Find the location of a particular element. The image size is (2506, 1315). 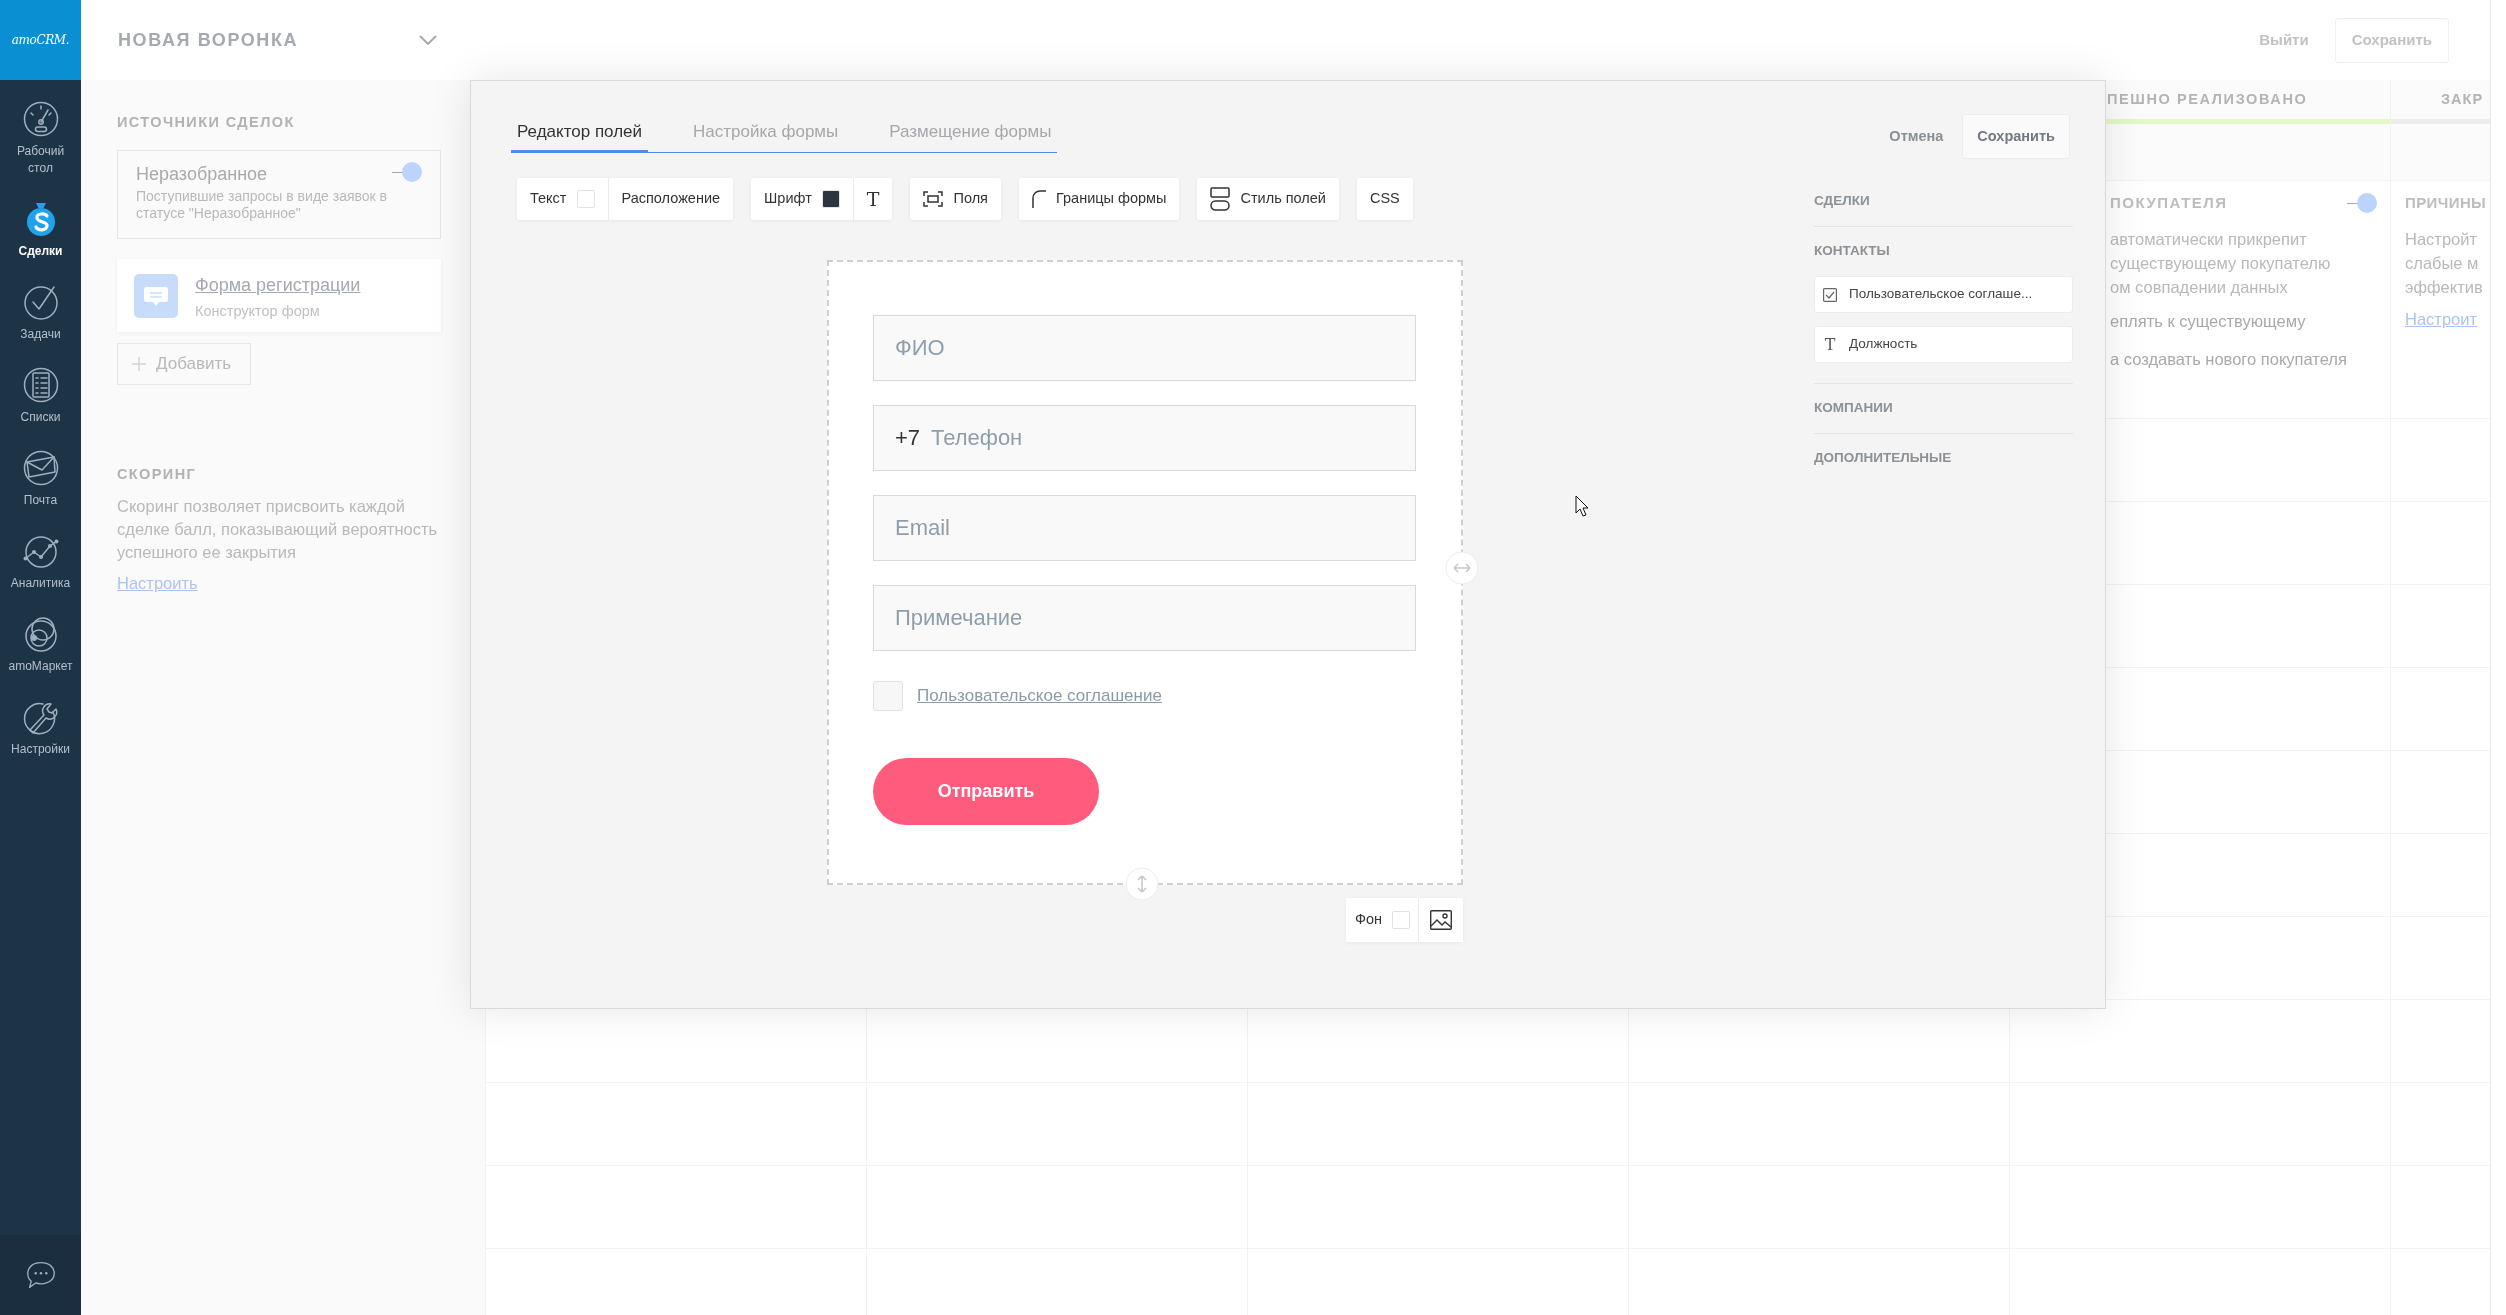

section-heading: СДЕЛКИ is located at coordinates (1842, 201).